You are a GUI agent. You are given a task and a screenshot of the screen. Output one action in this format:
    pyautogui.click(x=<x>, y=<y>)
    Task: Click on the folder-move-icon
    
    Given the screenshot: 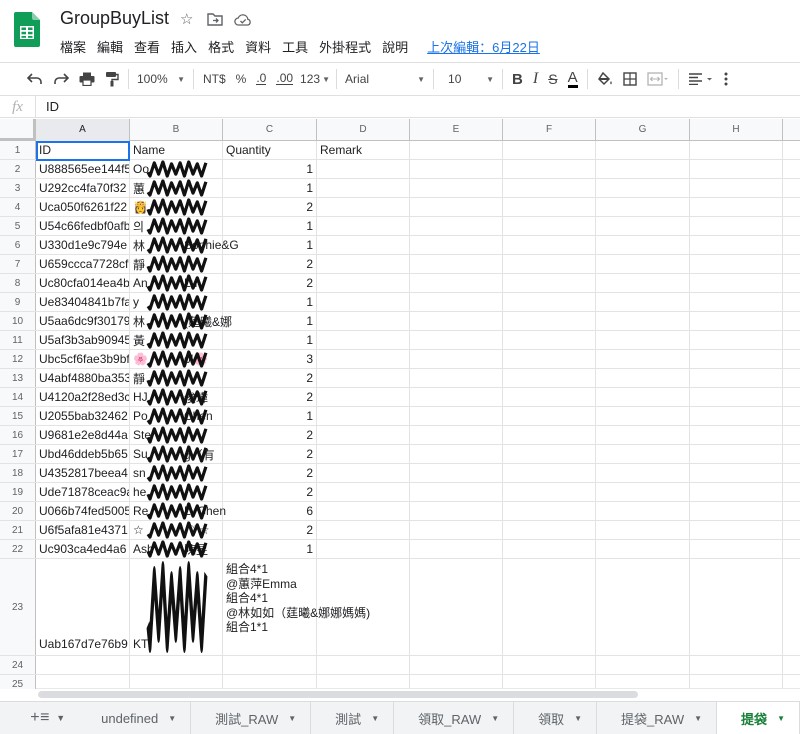 What is the action you would take?
    pyautogui.click(x=215, y=19)
    